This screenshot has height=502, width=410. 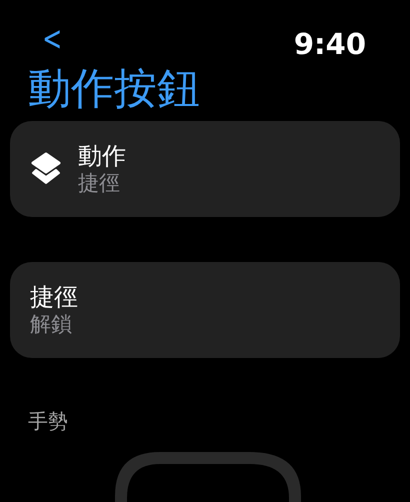 I want to click on back-button: <, so click(x=52, y=39).